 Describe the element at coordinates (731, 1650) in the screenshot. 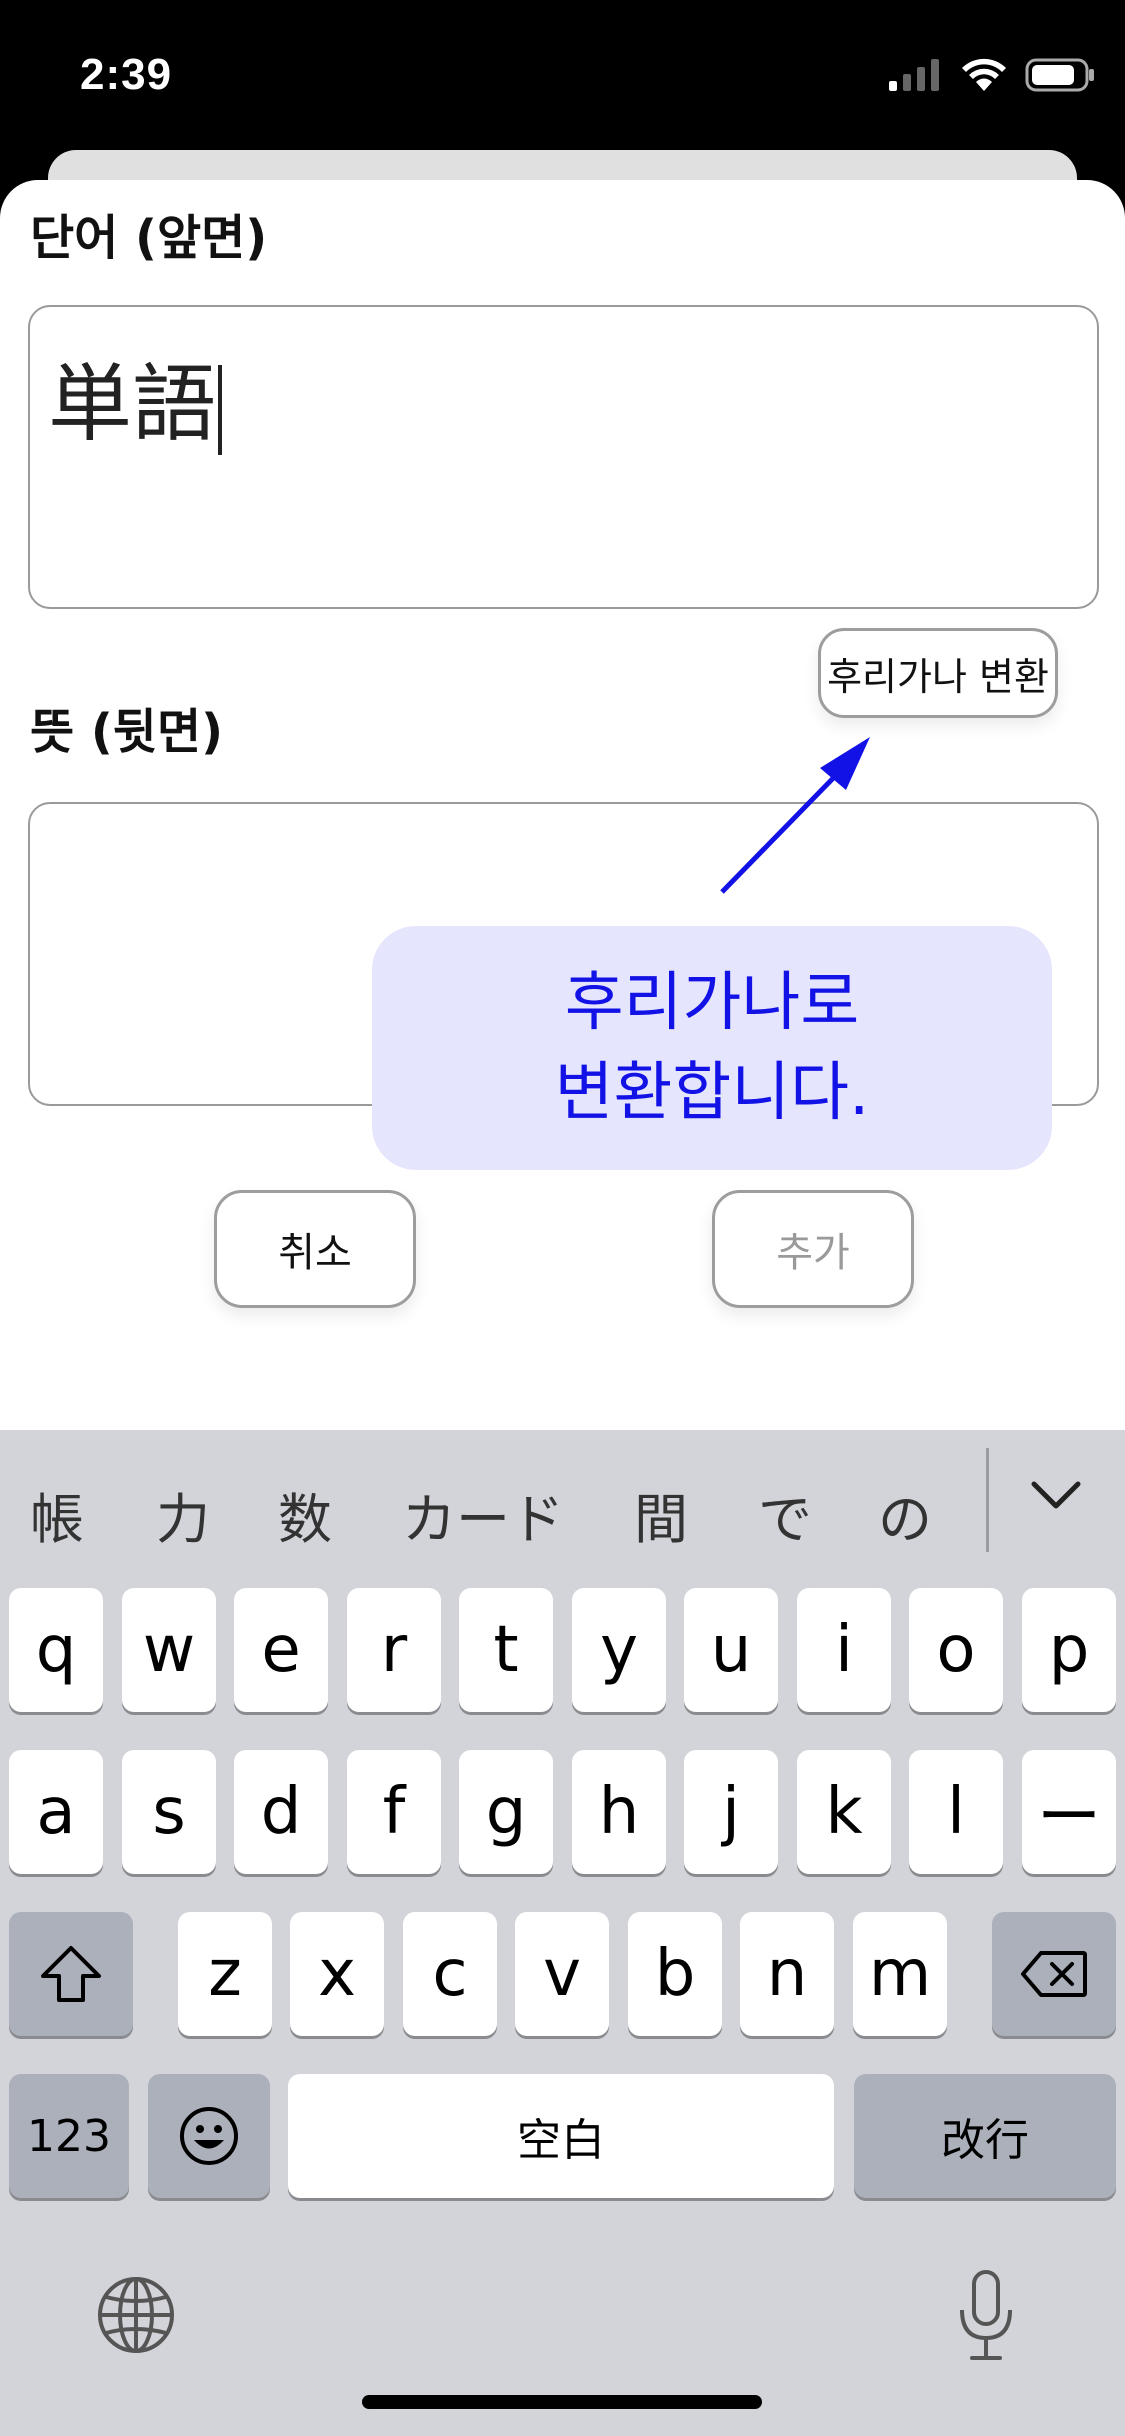

I see `key-u: u` at that location.